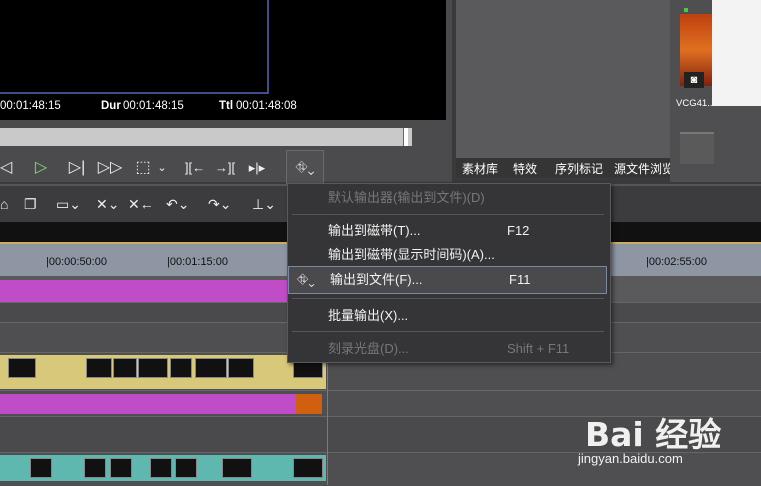 The width and height of the screenshot is (761, 486). What do you see at coordinates (697, 148) in the screenshot?
I see `clip-thumbnail` at bounding box center [697, 148].